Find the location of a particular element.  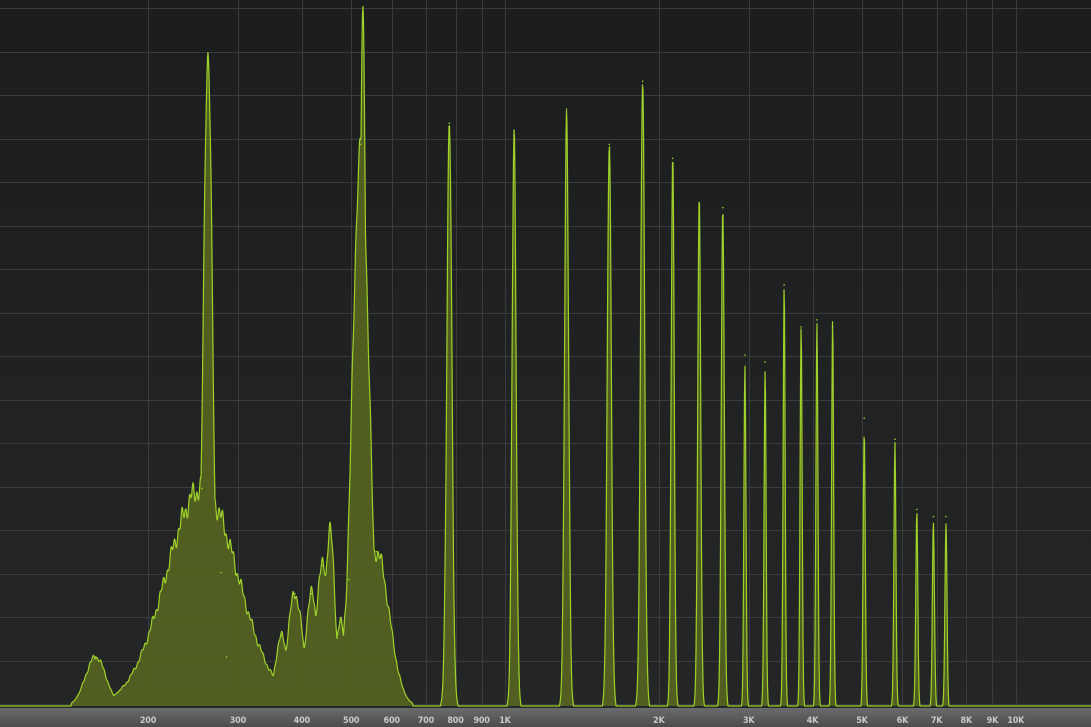

frequency-tick-label: 400 is located at coordinates (302, 721).